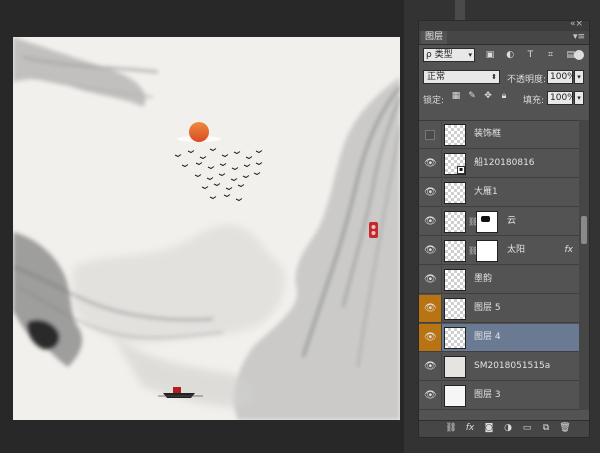 The height and width of the screenshot is (453, 600). Describe the element at coordinates (486, 192) in the screenshot. I see `layer-name: 大雁1` at that location.